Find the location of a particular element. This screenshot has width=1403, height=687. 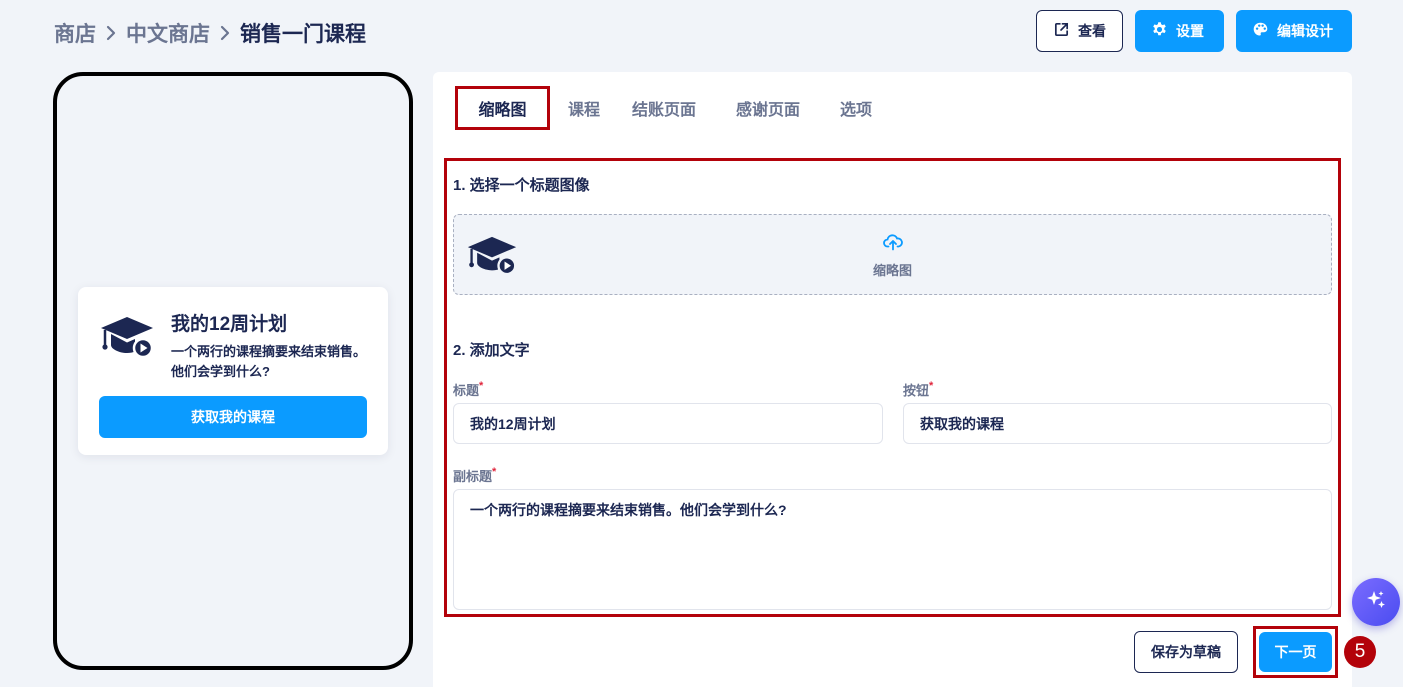

tab-bar: 缩略图 课程 结账页面 感谢页面 选项 is located at coordinates (671, 108).